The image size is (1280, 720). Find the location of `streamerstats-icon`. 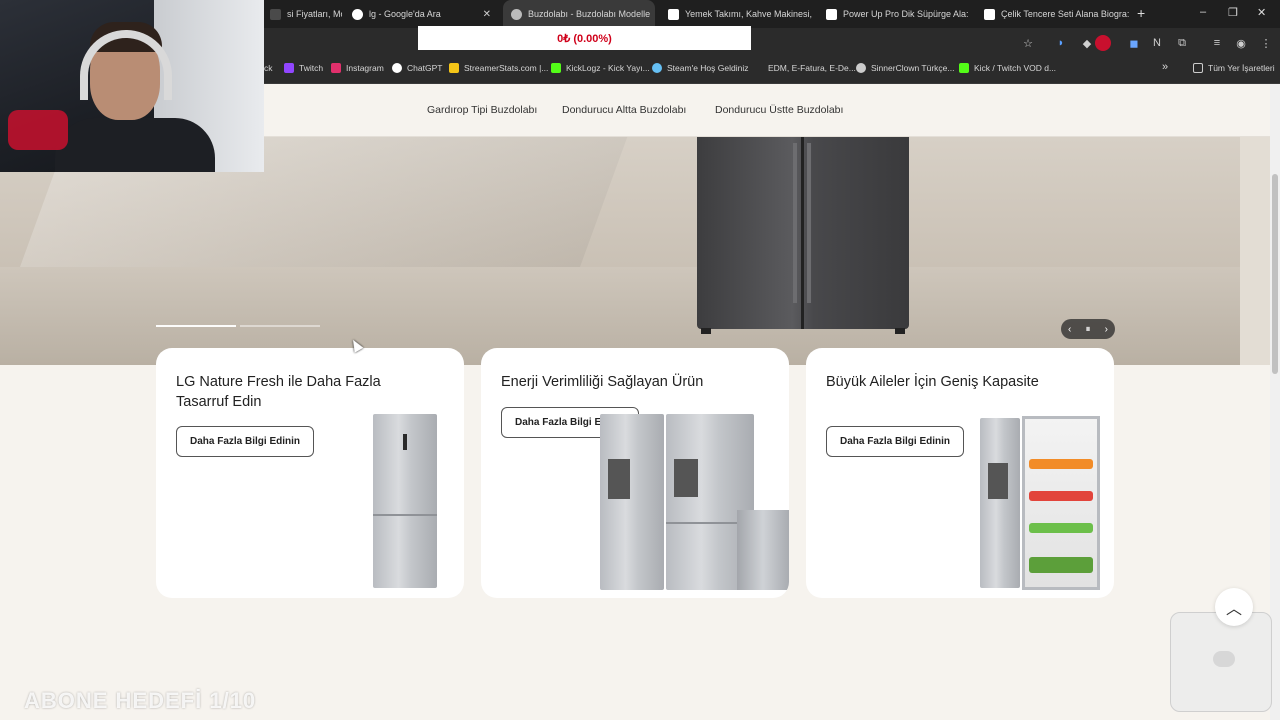

streamerstats-icon is located at coordinates (454, 68).